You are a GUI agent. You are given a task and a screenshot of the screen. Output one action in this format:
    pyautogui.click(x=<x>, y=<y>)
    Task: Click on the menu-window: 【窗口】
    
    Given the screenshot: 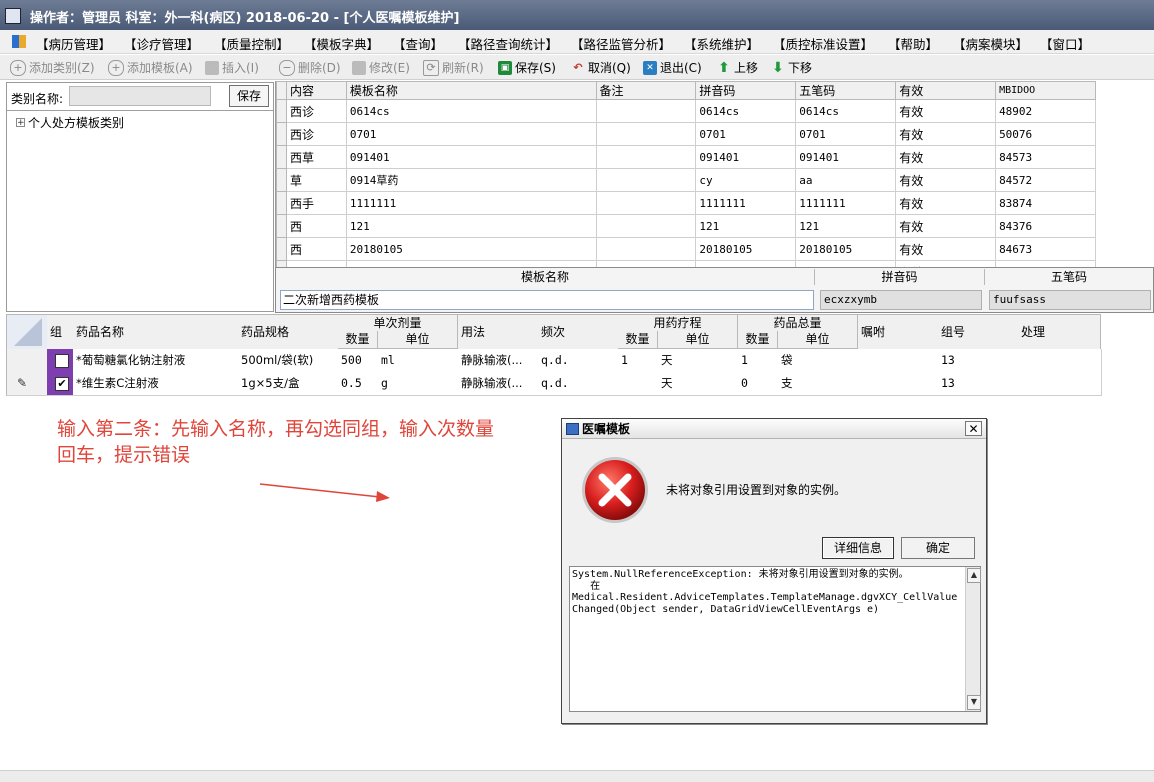 What is the action you would take?
    pyautogui.click(x=1065, y=43)
    